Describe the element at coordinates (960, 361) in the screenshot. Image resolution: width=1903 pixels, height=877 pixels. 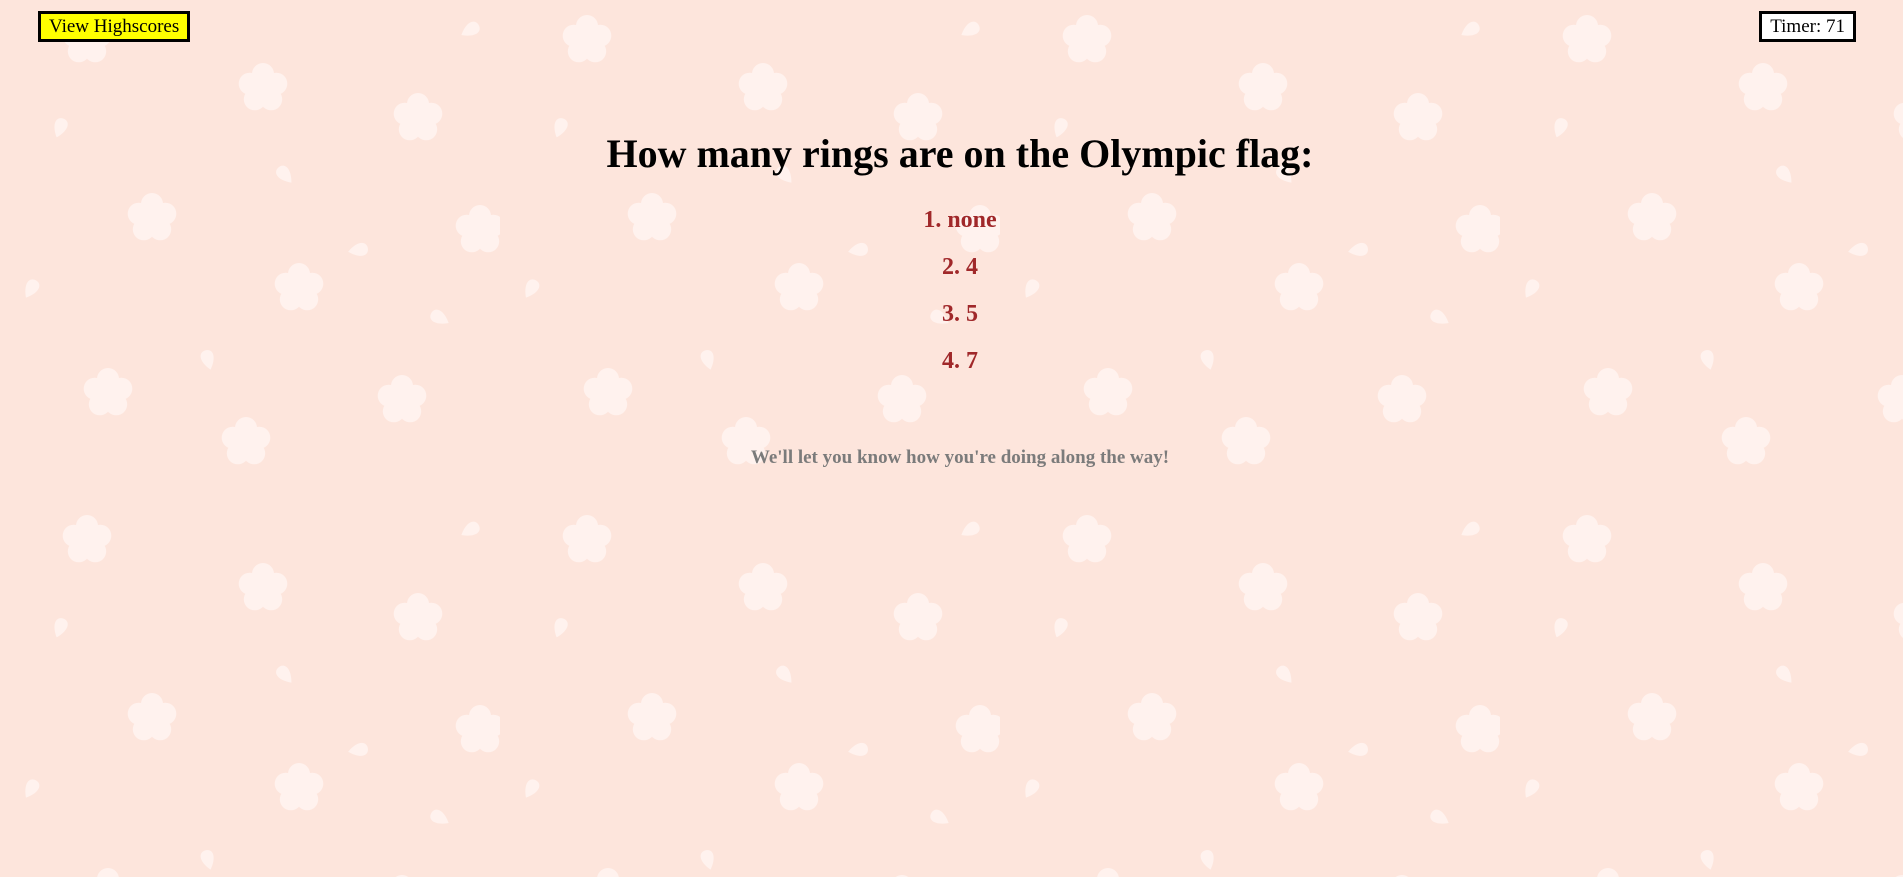
I see `answer-choice-4: 4. 7` at that location.